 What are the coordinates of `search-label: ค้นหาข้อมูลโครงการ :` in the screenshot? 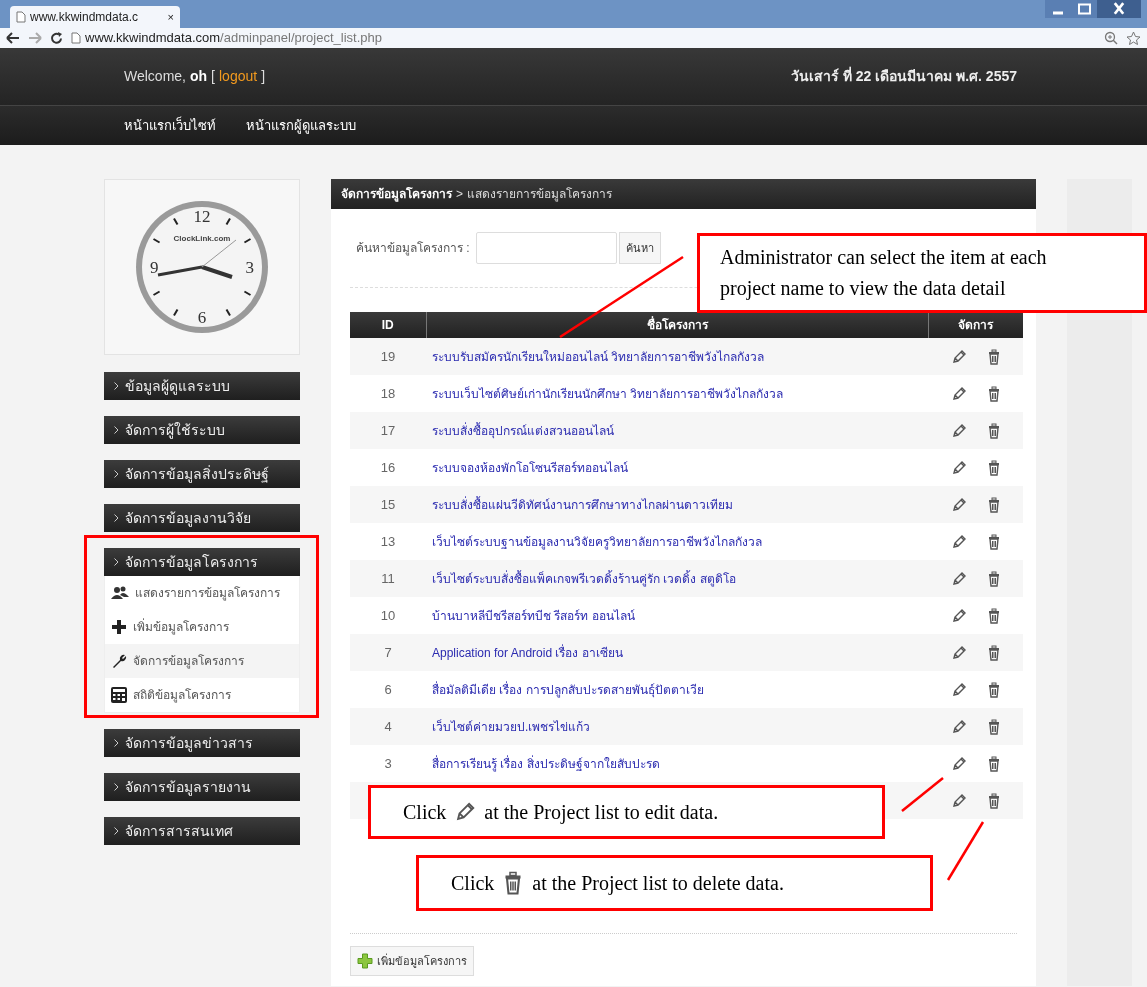 It's located at (413, 248).